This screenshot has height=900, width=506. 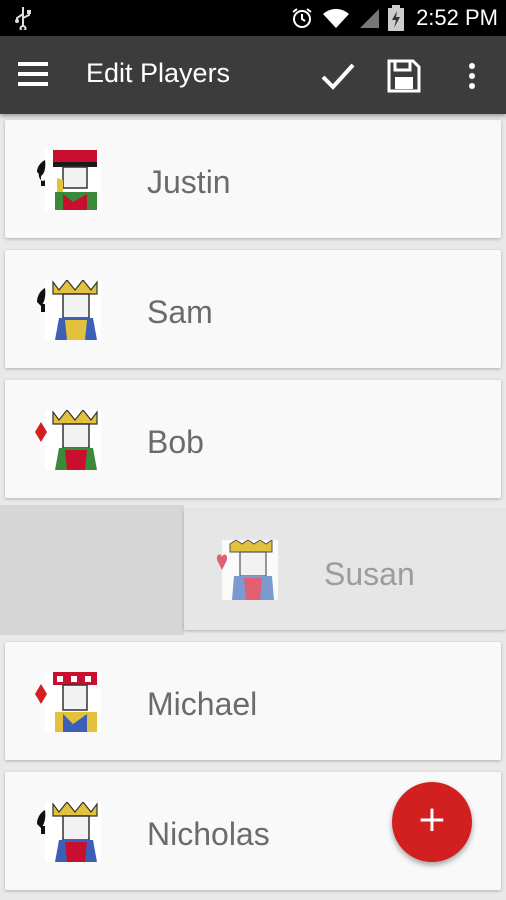 What do you see at coordinates (180, 312) in the screenshot?
I see `player-name: Sam` at bounding box center [180, 312].